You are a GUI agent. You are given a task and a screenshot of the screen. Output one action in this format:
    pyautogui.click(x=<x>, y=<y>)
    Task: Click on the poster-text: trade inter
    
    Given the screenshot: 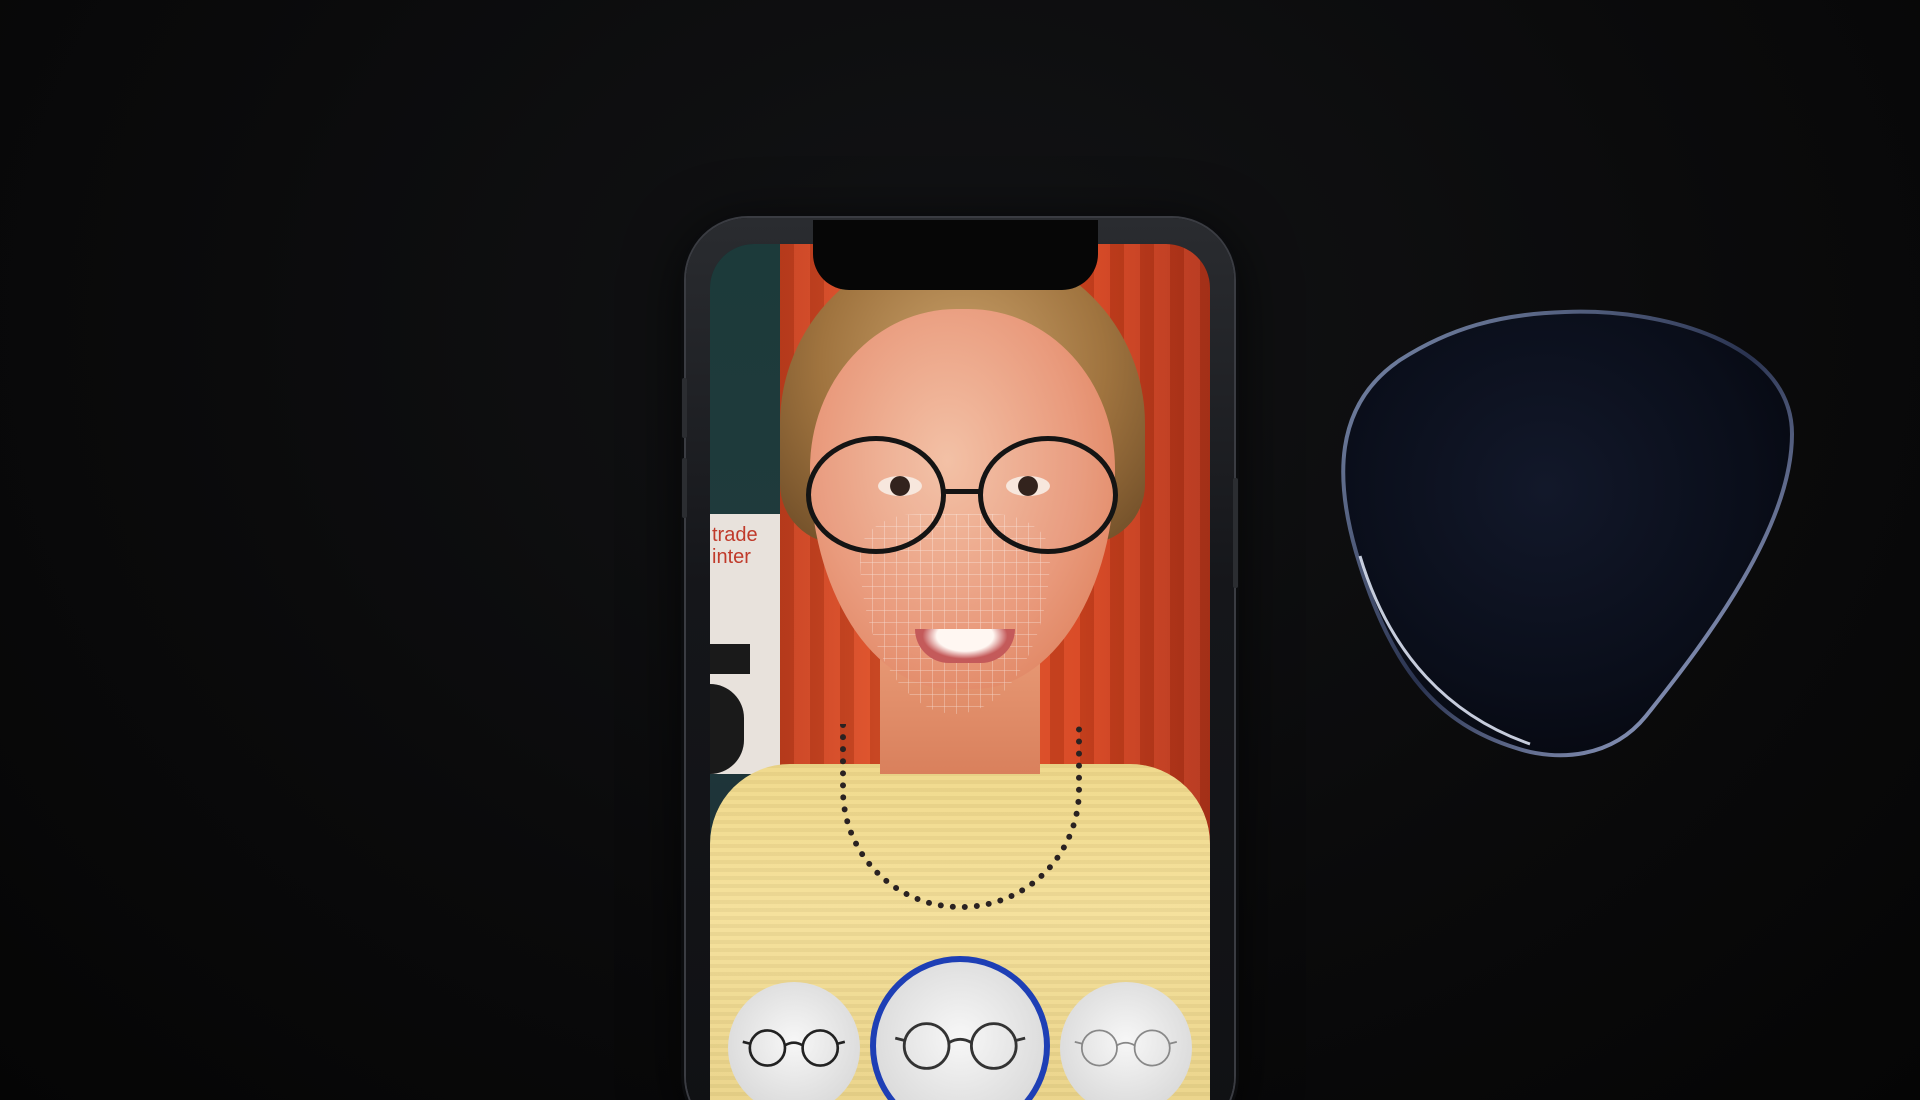 What is the action you would take?
    pyautogui.click(x=735, y=546)
    